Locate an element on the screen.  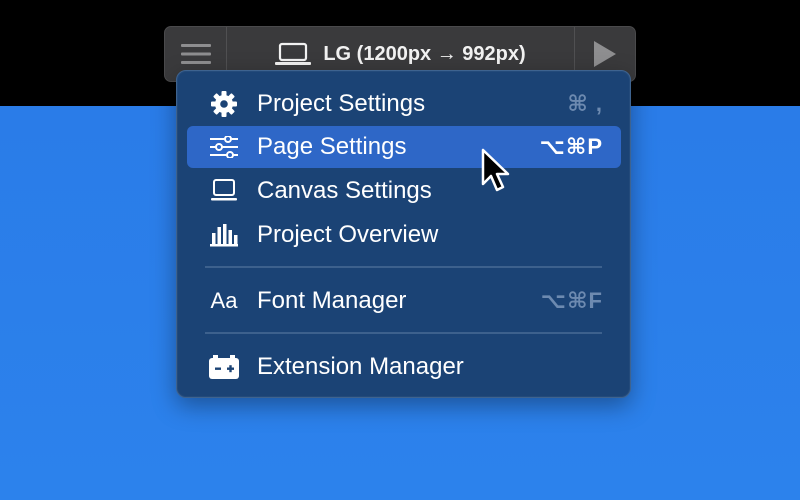
menu-item-font-manager: Aa Font Manager ⌥⌘F is located at coordinates (404, 301).